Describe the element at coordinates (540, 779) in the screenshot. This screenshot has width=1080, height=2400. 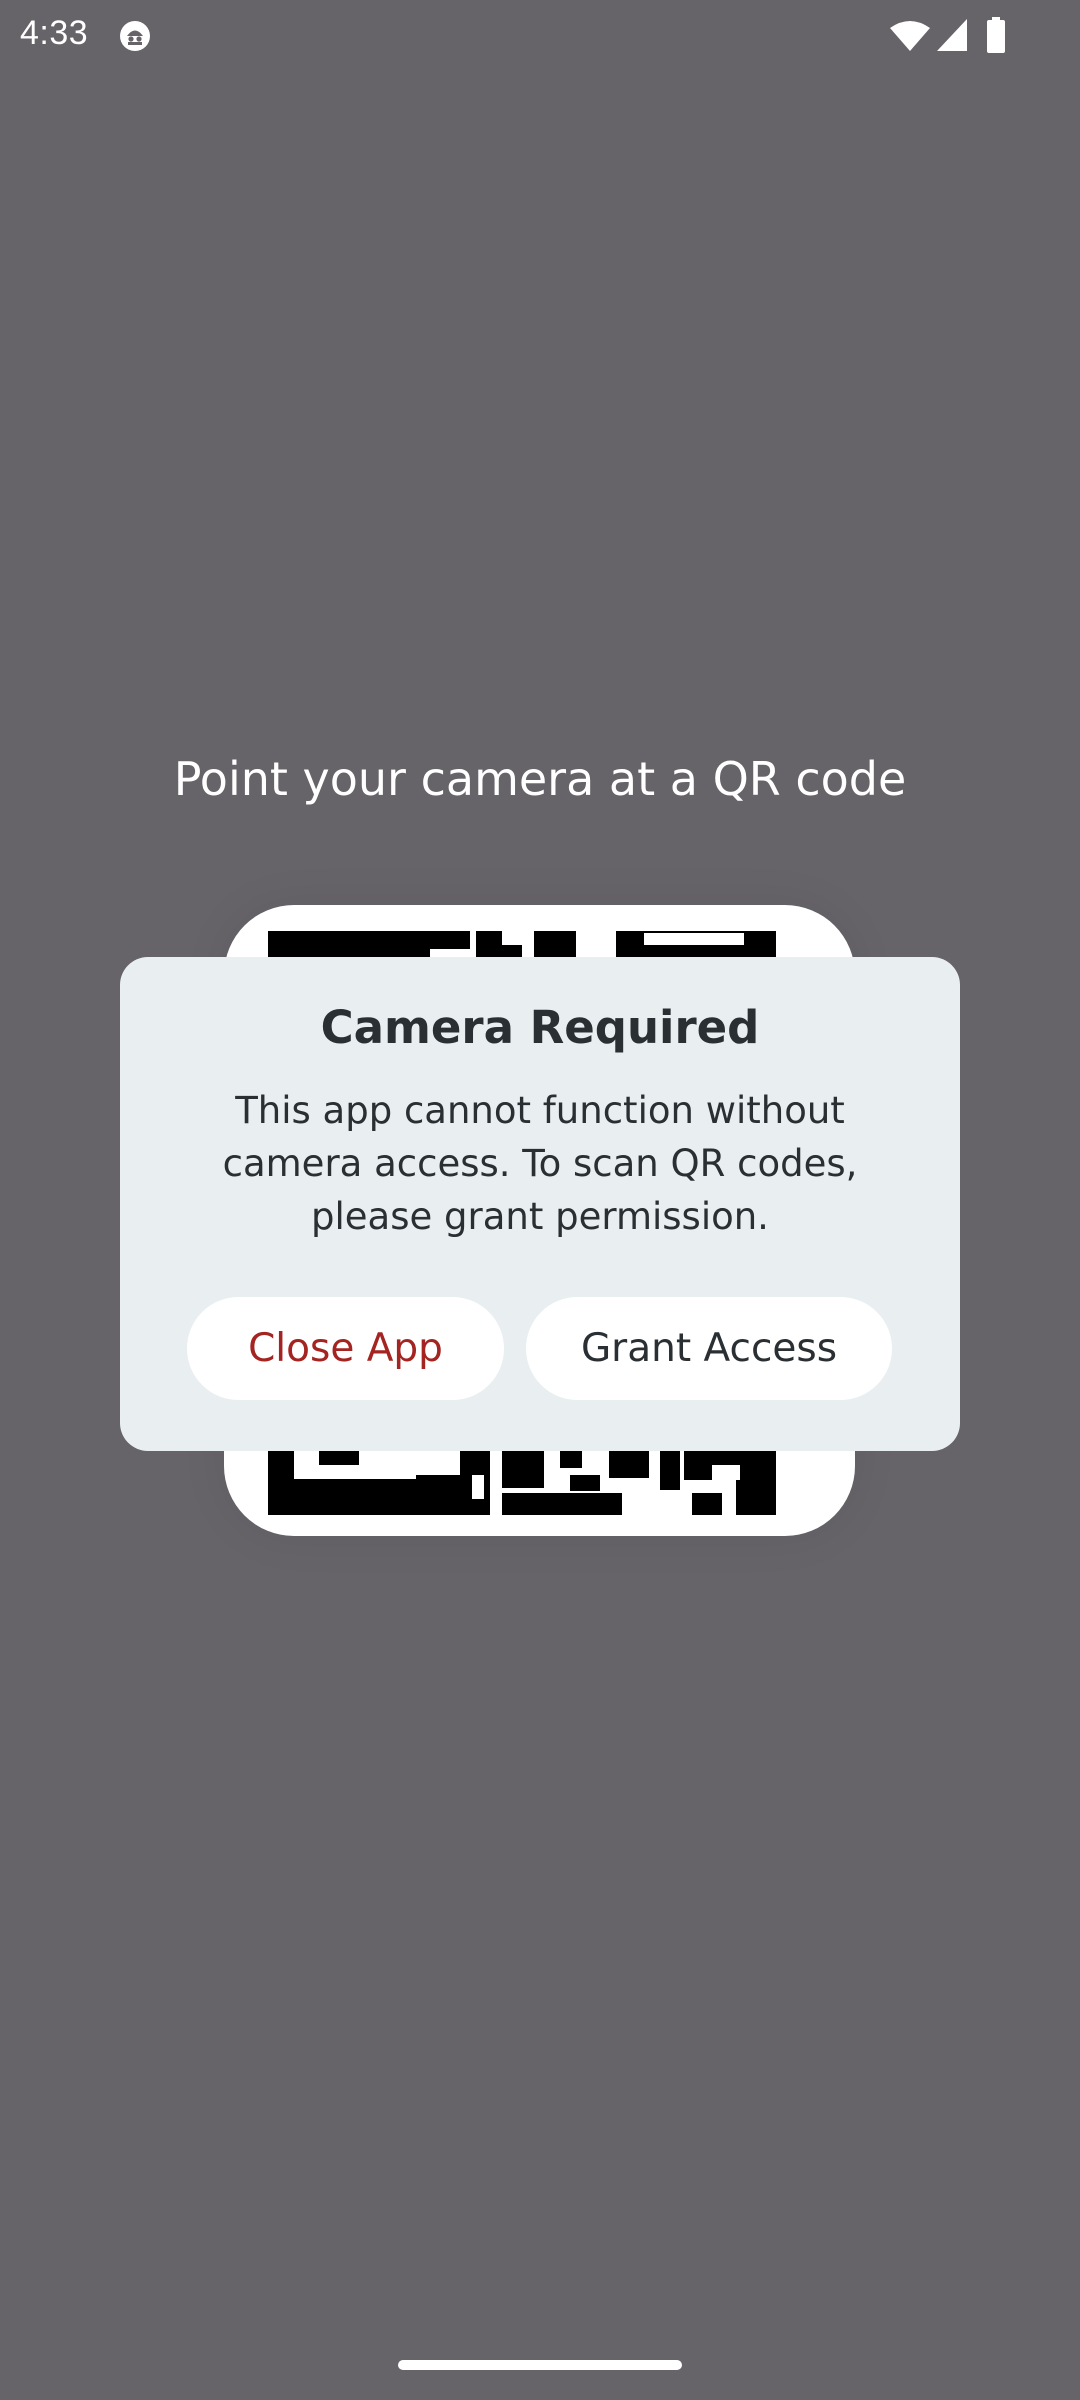
I see `scan-instruction: Point your camera at a QR code` at that location.